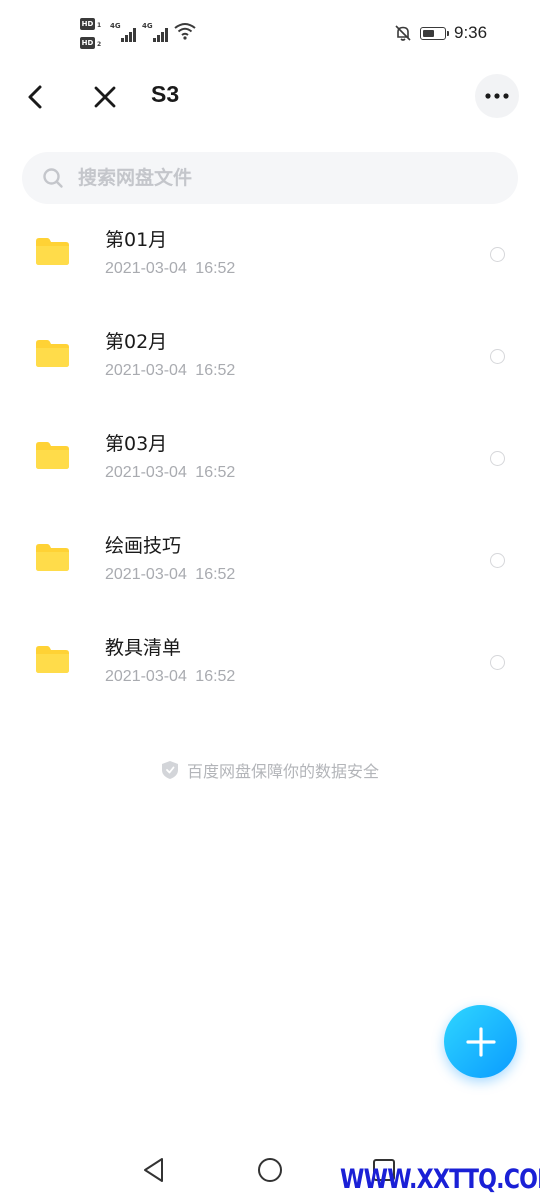  I want to click on hd-badge-2: HD, so click(87, 43).